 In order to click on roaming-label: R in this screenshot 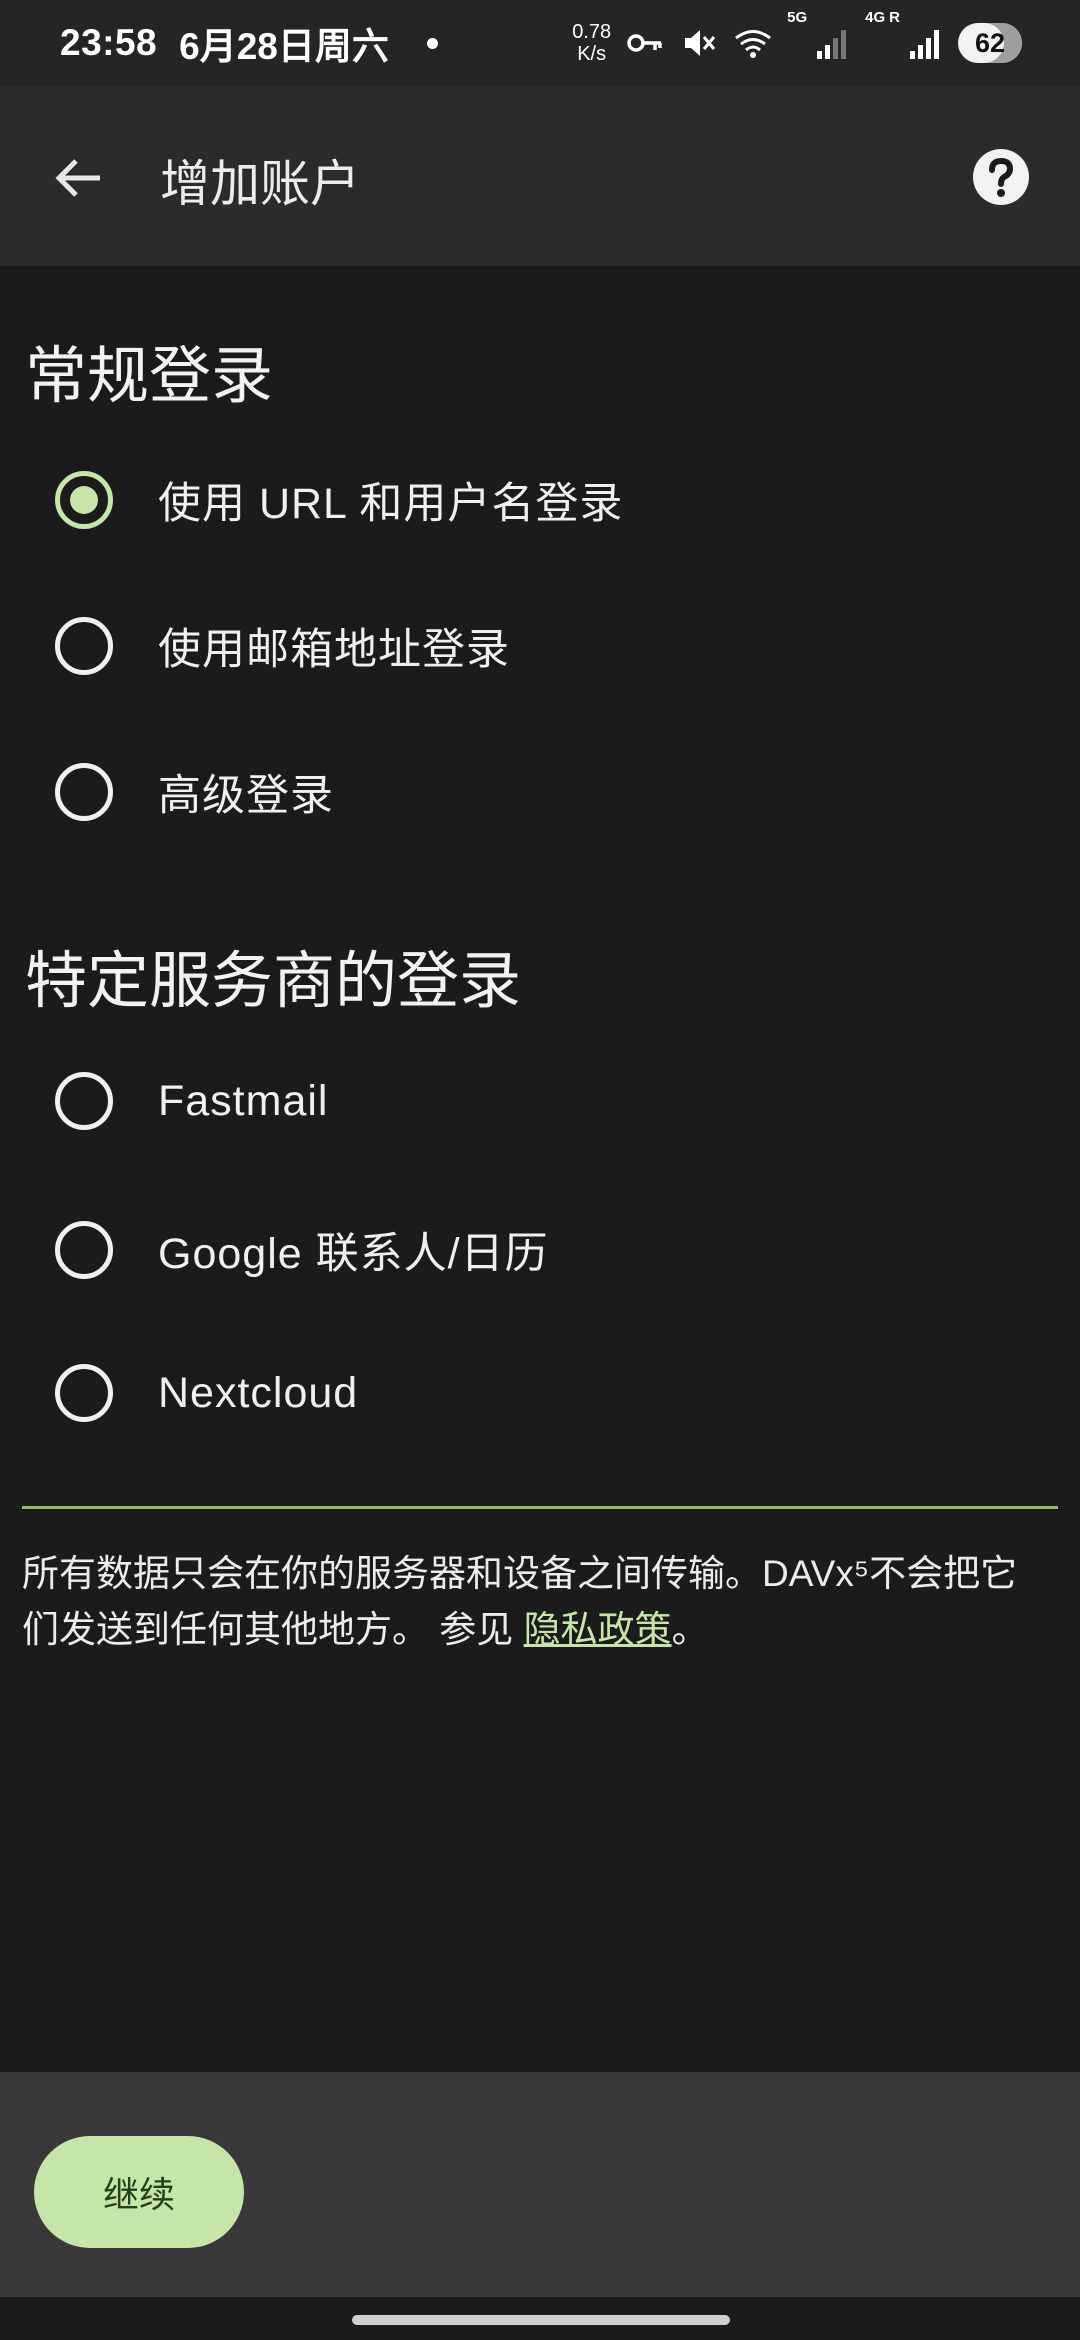, I will do `click(894, 17)`.